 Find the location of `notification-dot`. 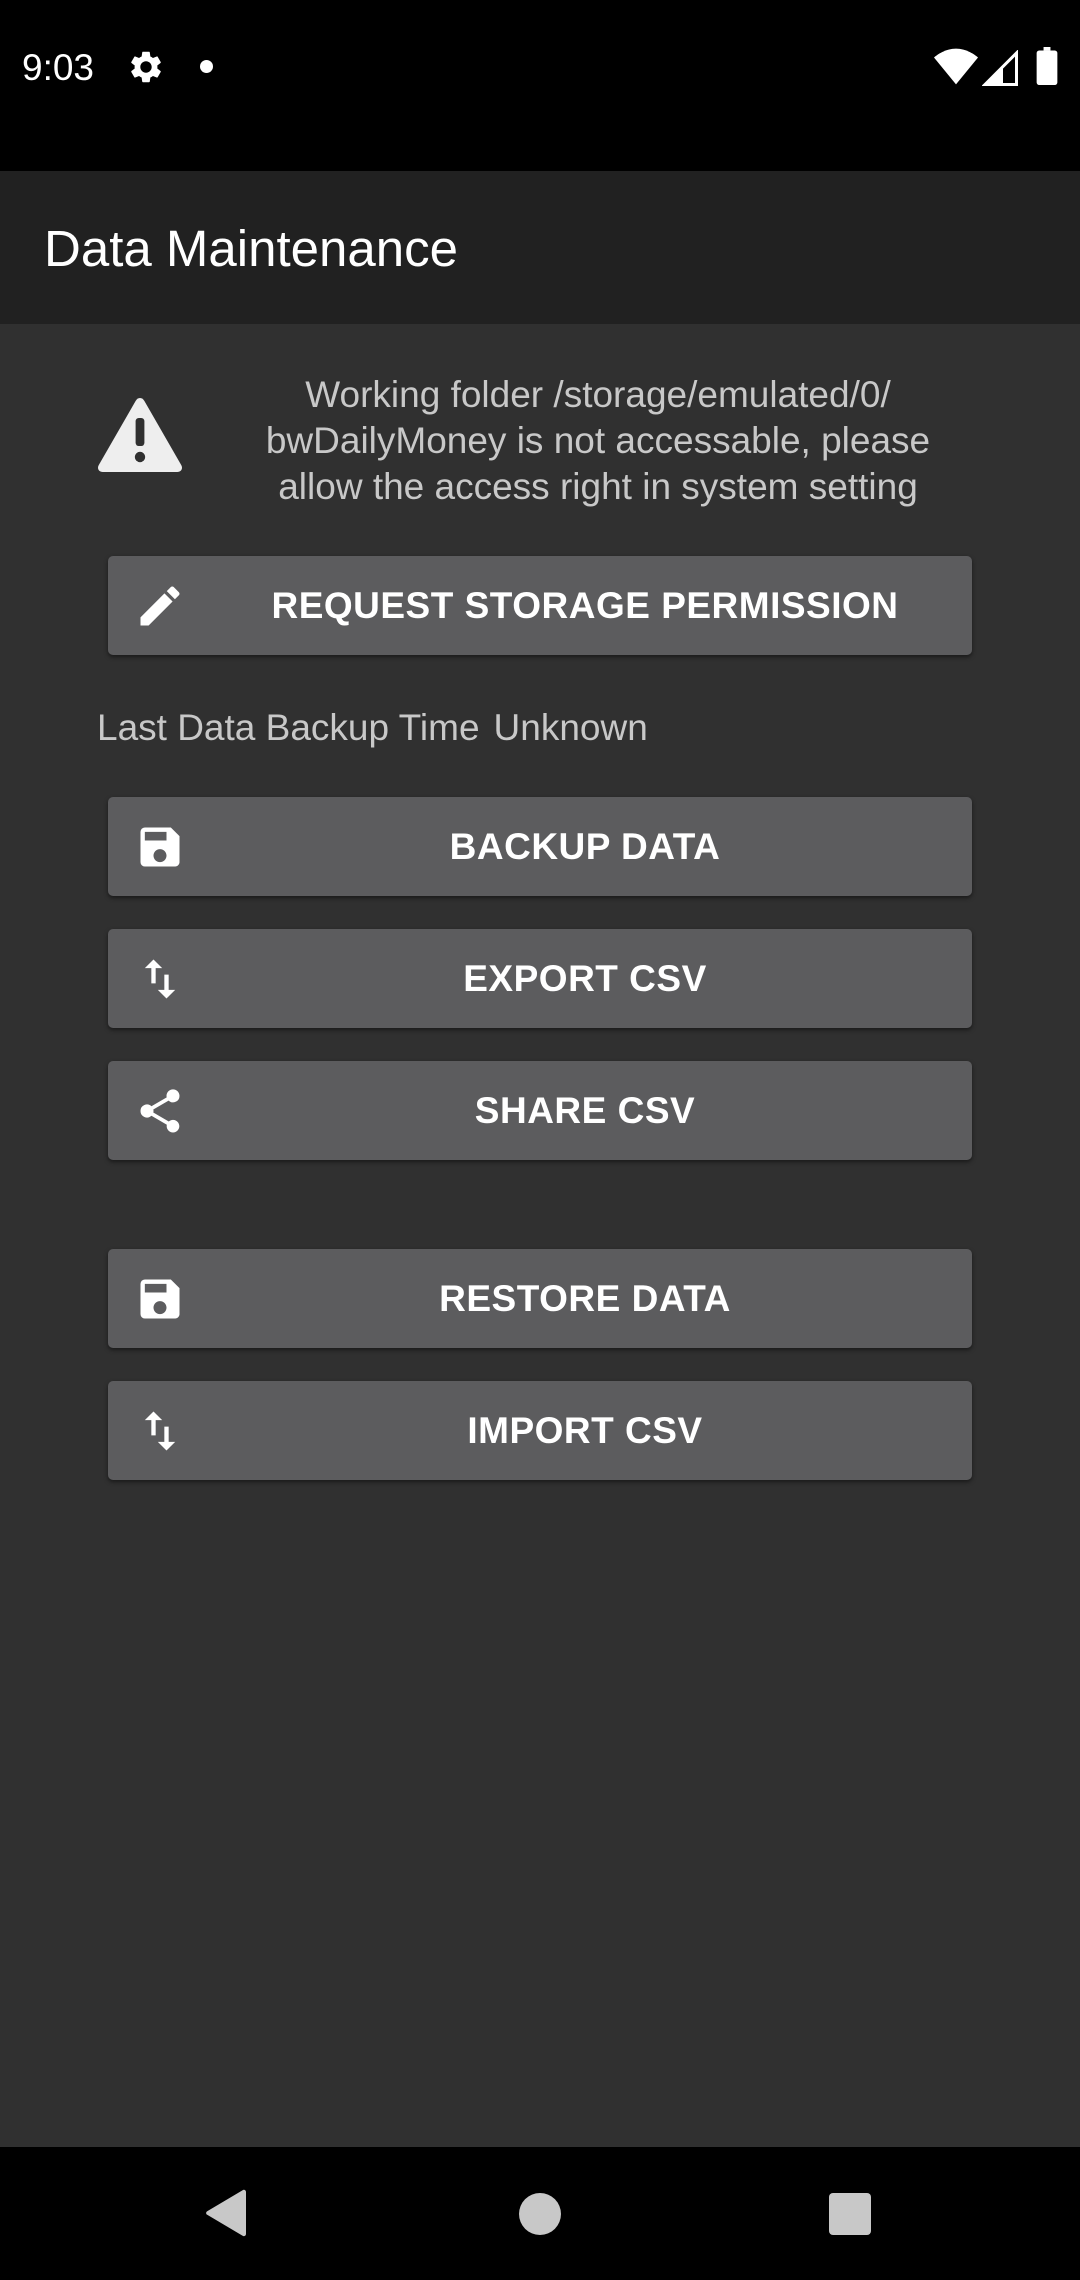

notification-dot is located at coordinates (206, 66).